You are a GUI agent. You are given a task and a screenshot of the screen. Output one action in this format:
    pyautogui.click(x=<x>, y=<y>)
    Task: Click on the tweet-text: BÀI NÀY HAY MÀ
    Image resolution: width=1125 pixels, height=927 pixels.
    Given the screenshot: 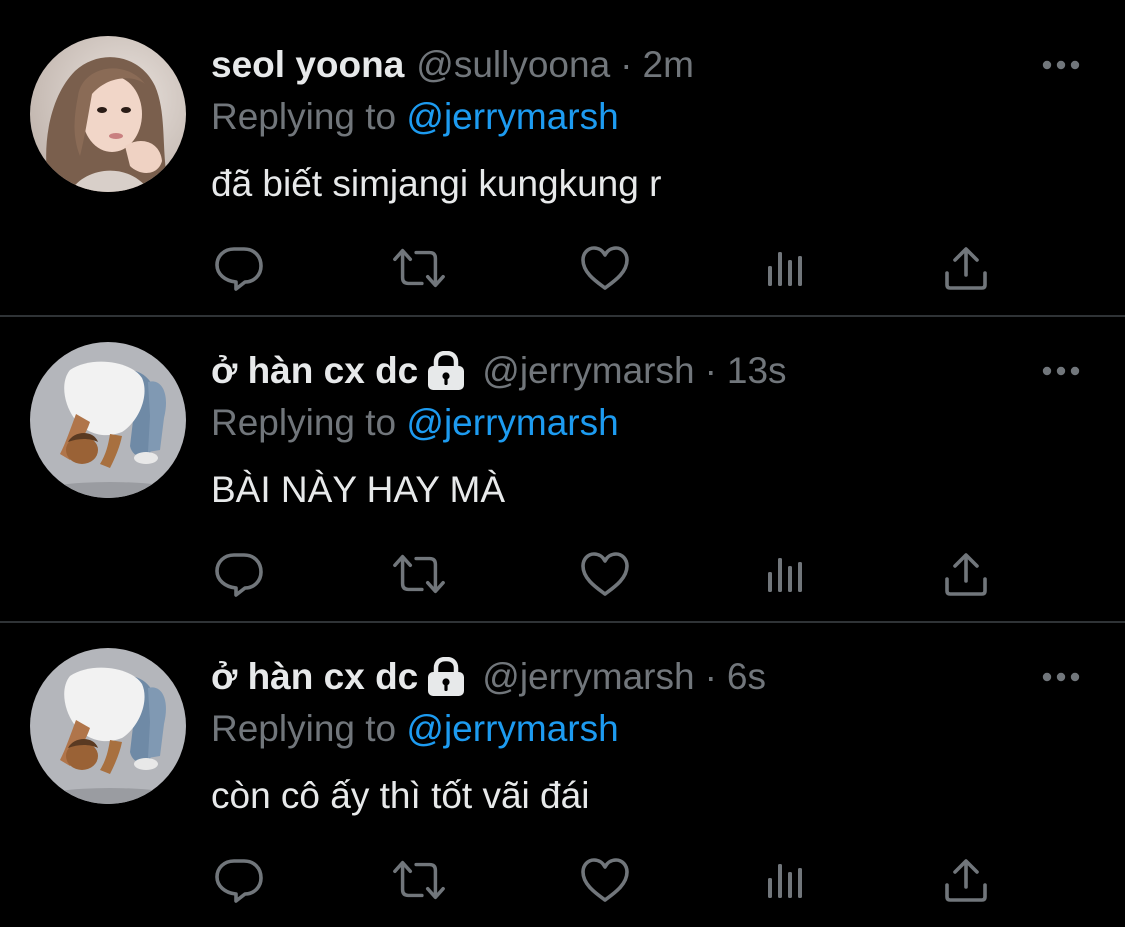 What is the action you would take?
    pyautogui.click(x=358, y=489)
    